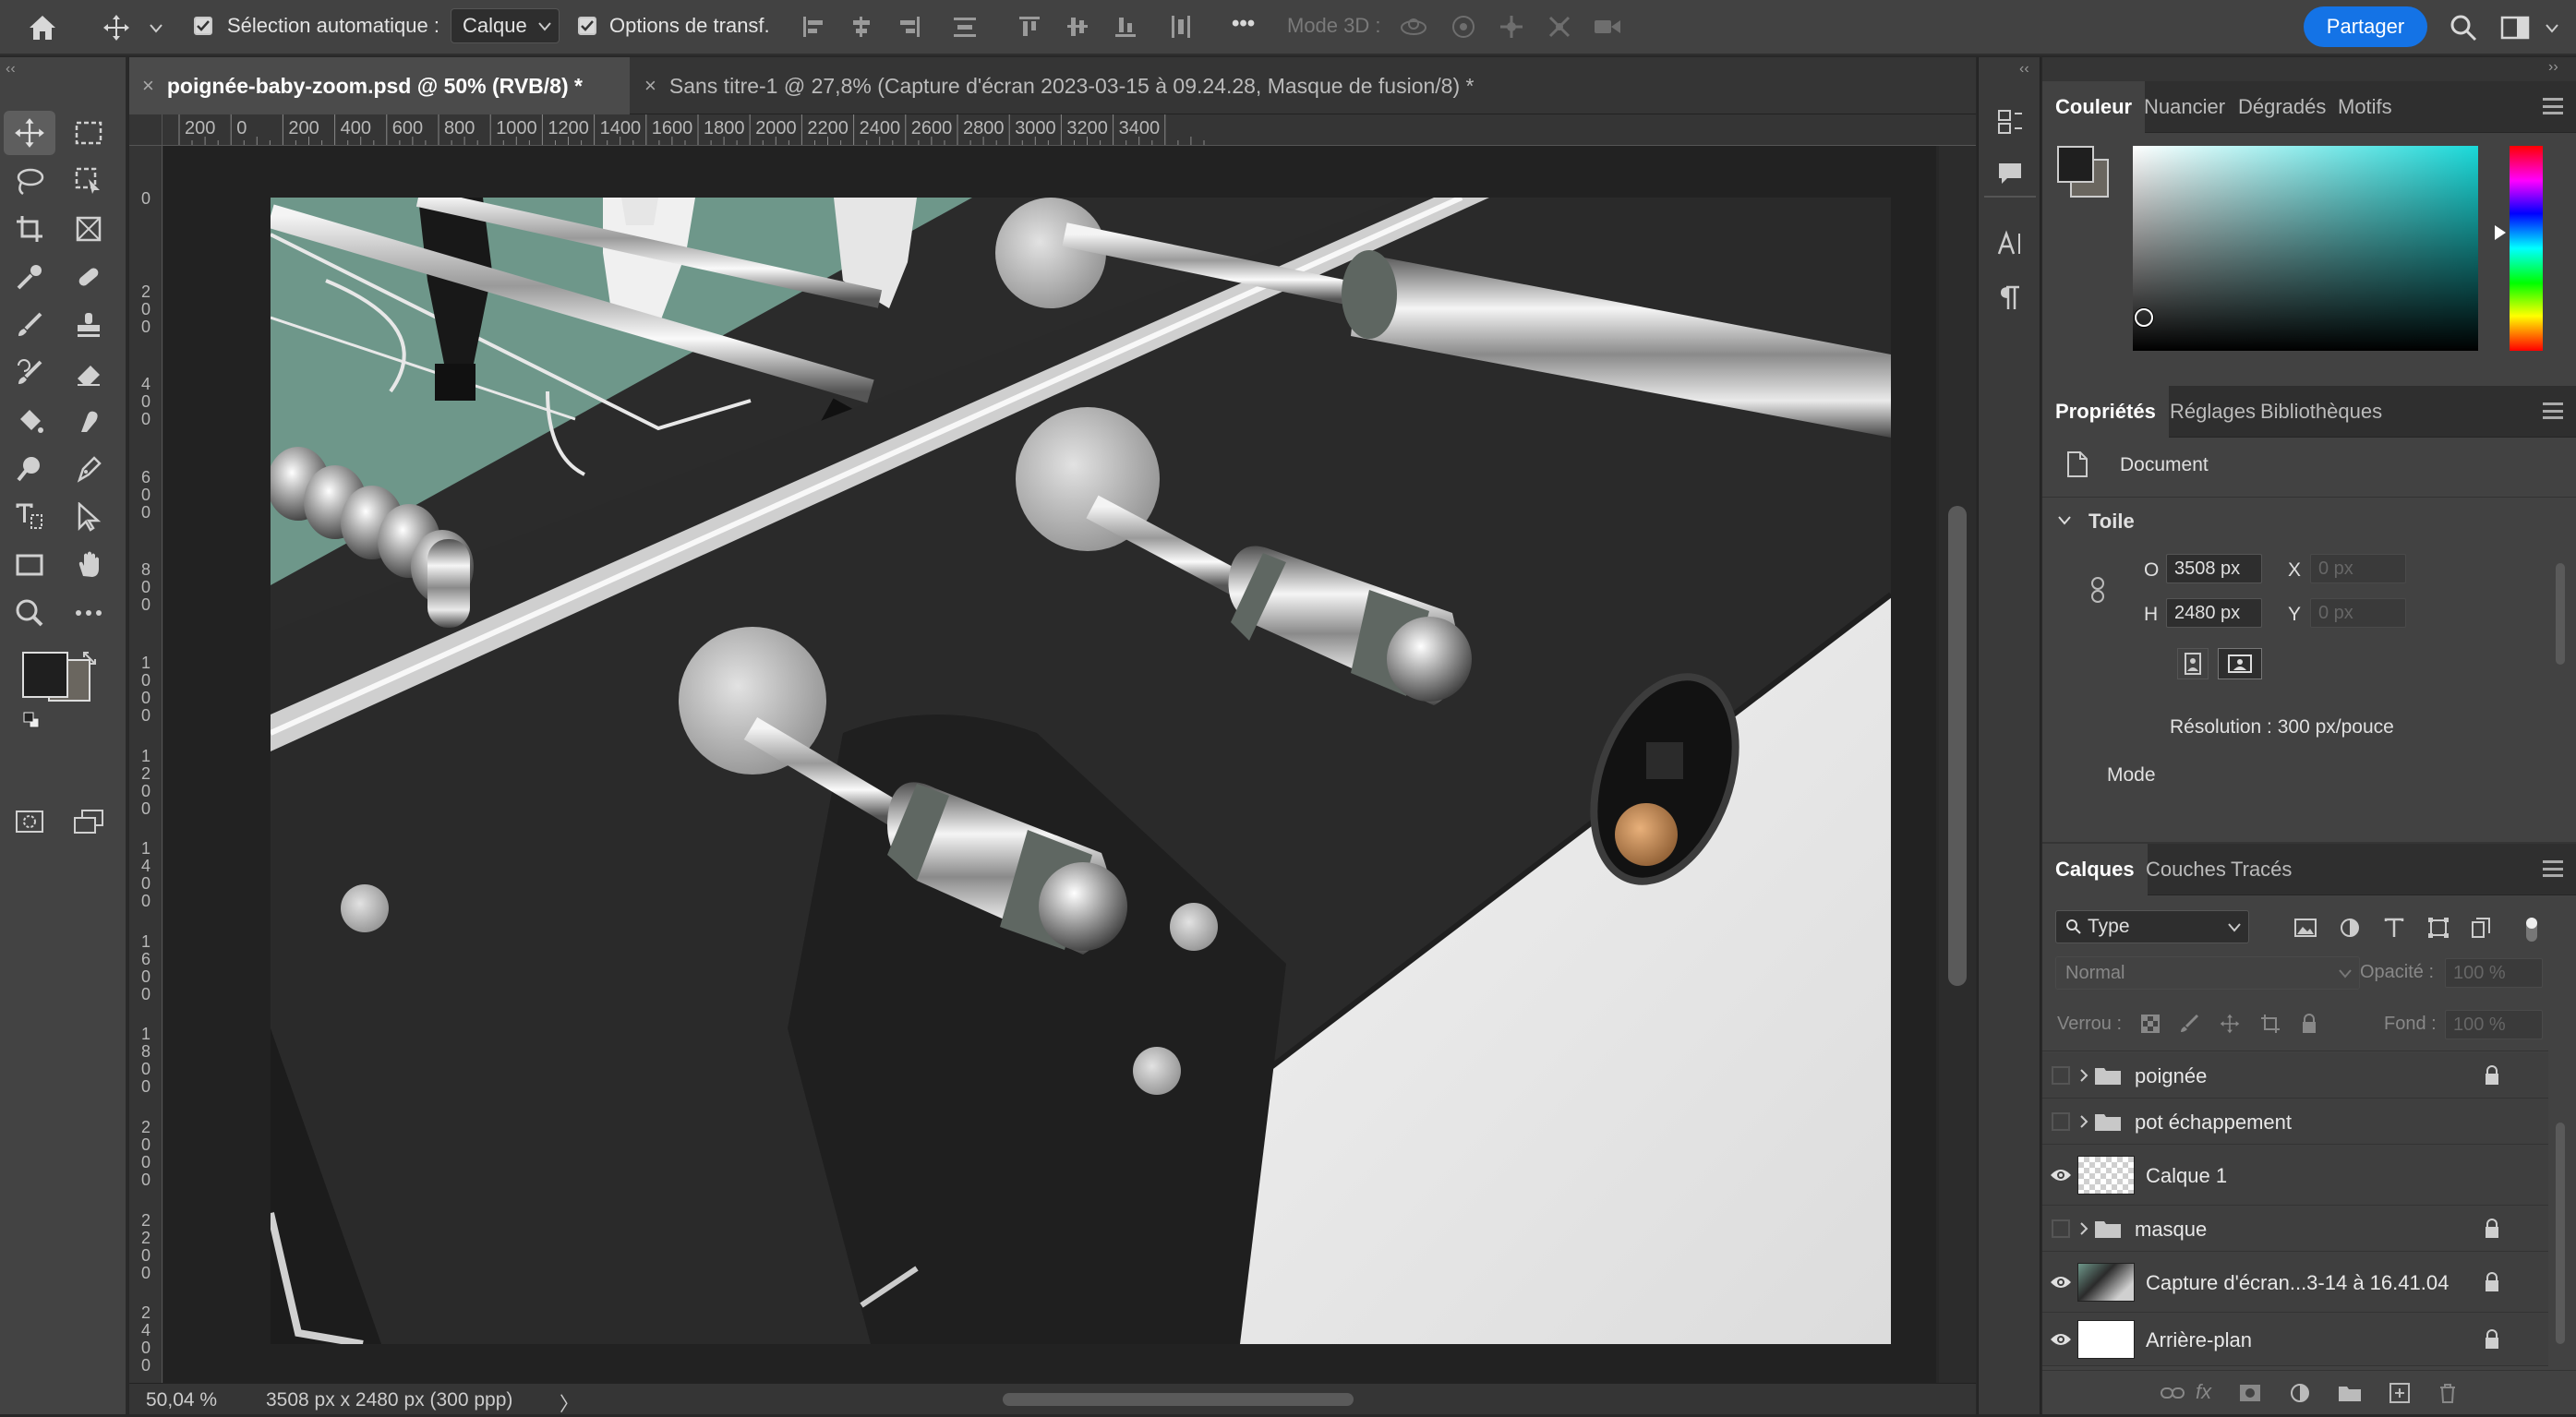 This screenshot has height=1417, width=2576. Describe the element at coordinates (2172, 1393) in the screenshot. I see `link-layers-icon` at that location.